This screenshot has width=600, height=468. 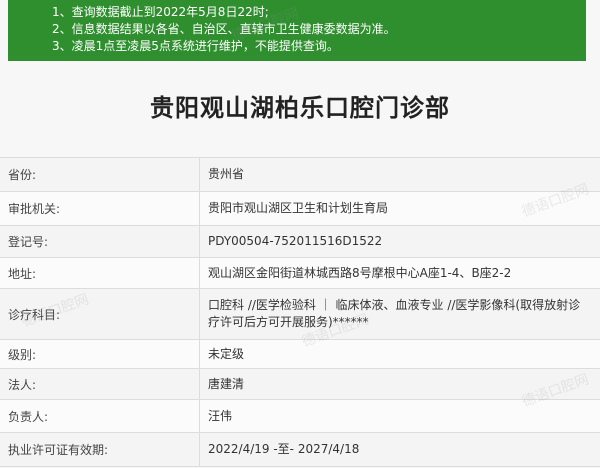 I want to click on table-row: 负责人: 汪伟, so click(x=300, y=416).